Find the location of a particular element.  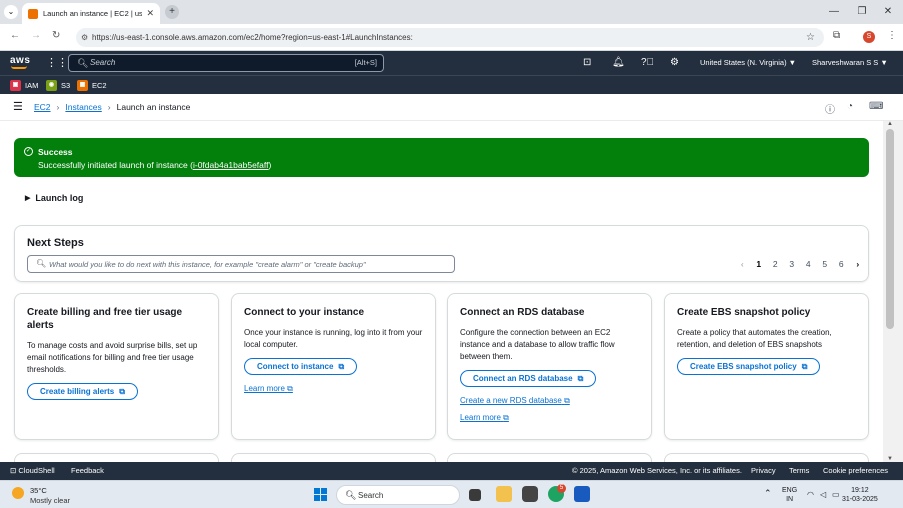

launch-log-label: Launch log is located at coordinates (59, 198).